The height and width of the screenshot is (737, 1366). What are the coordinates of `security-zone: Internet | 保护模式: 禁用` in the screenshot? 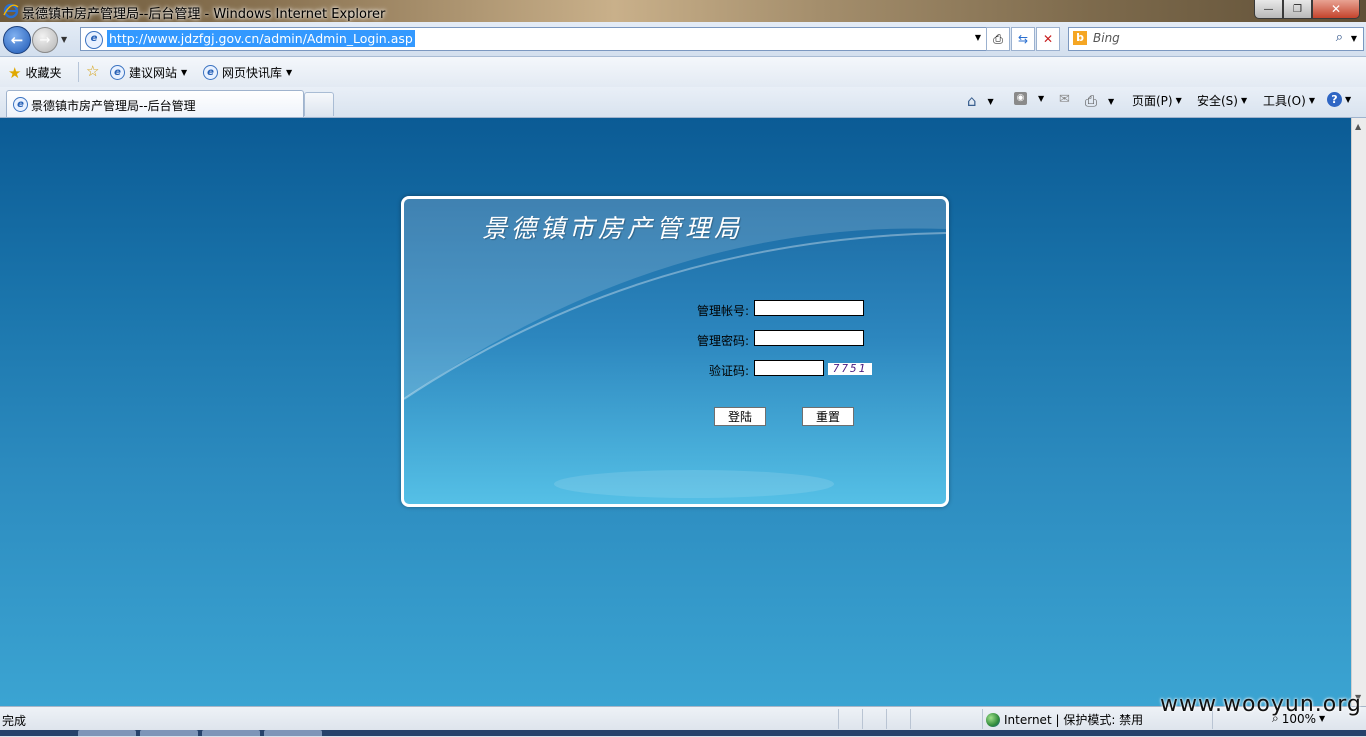 It's located at (1064, 719).